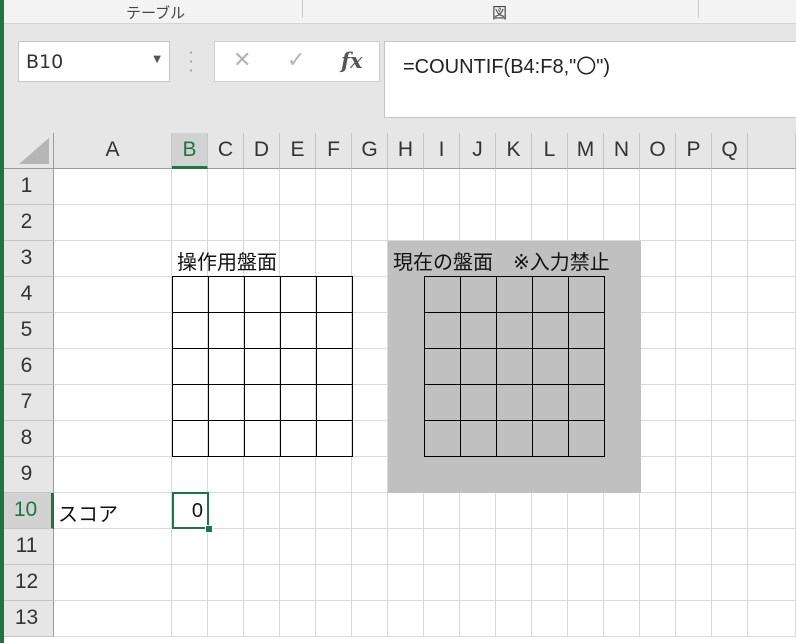 The image size is (796, 643). Describe the element at coordinates (242, 60) in the screenshot. I see `cancel-icon: ✕` at that location.